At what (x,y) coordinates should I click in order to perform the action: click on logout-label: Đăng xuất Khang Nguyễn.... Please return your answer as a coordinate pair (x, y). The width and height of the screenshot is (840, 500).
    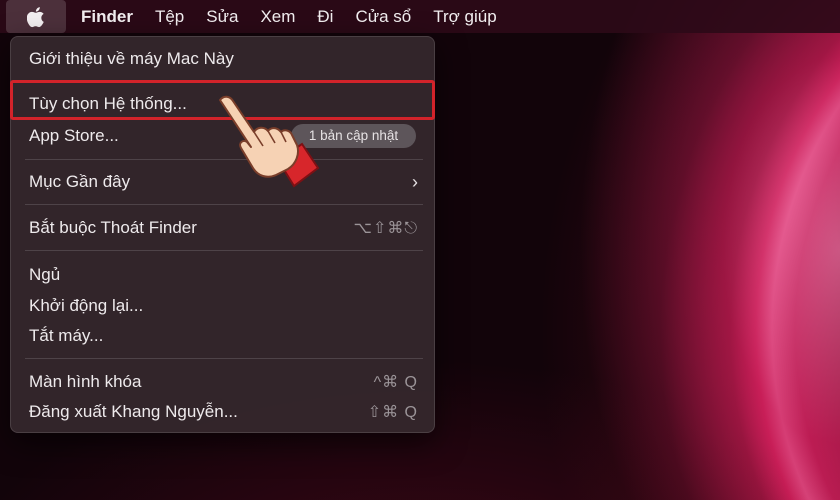
    Looking at the image, I should click on (133, 411).